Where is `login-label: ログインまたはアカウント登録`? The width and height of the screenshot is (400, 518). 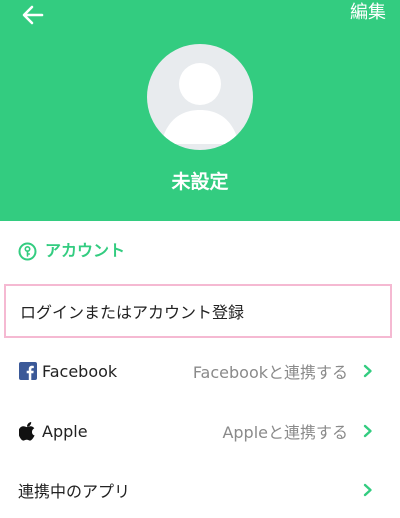 login-label: ログインまたはアカウント登録 is located at coordinates (132, 312).